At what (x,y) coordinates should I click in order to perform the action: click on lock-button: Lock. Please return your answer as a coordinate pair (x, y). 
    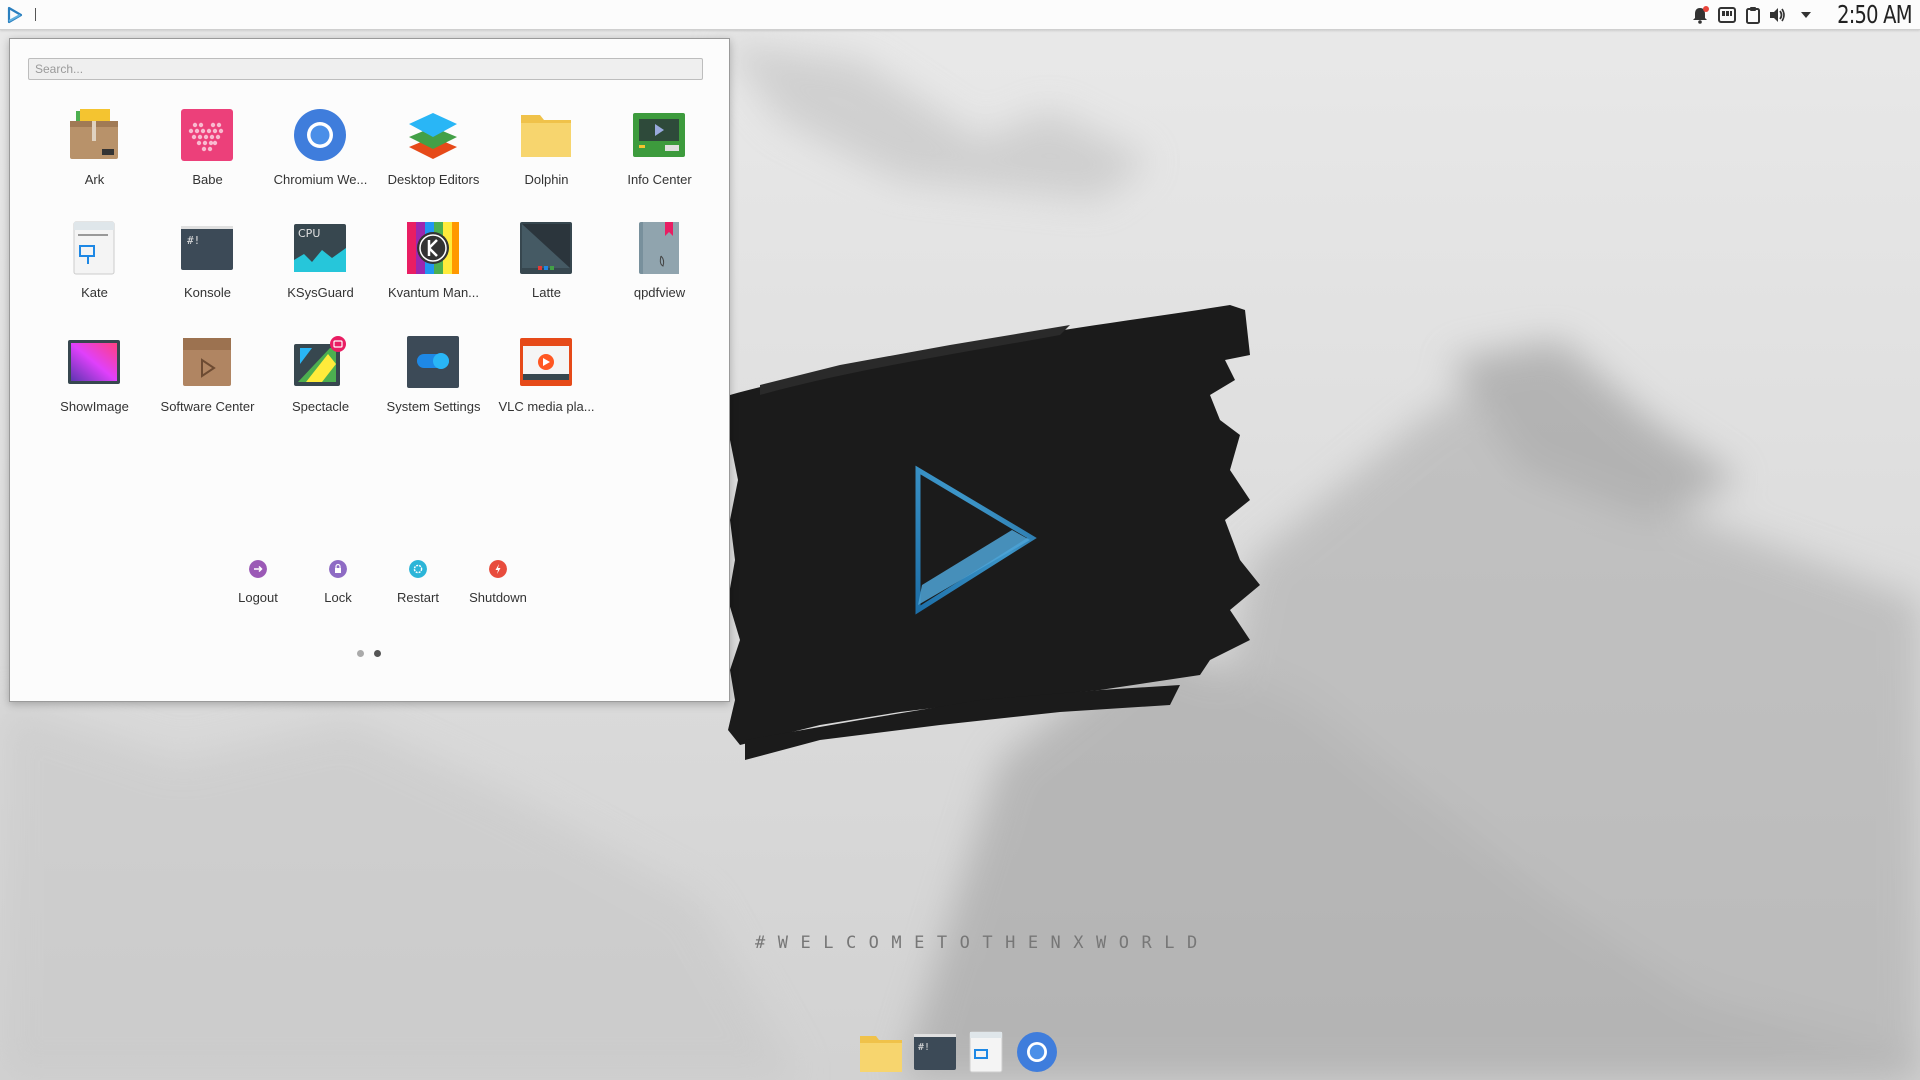
    Looking at the image, I should click on (338, 590).